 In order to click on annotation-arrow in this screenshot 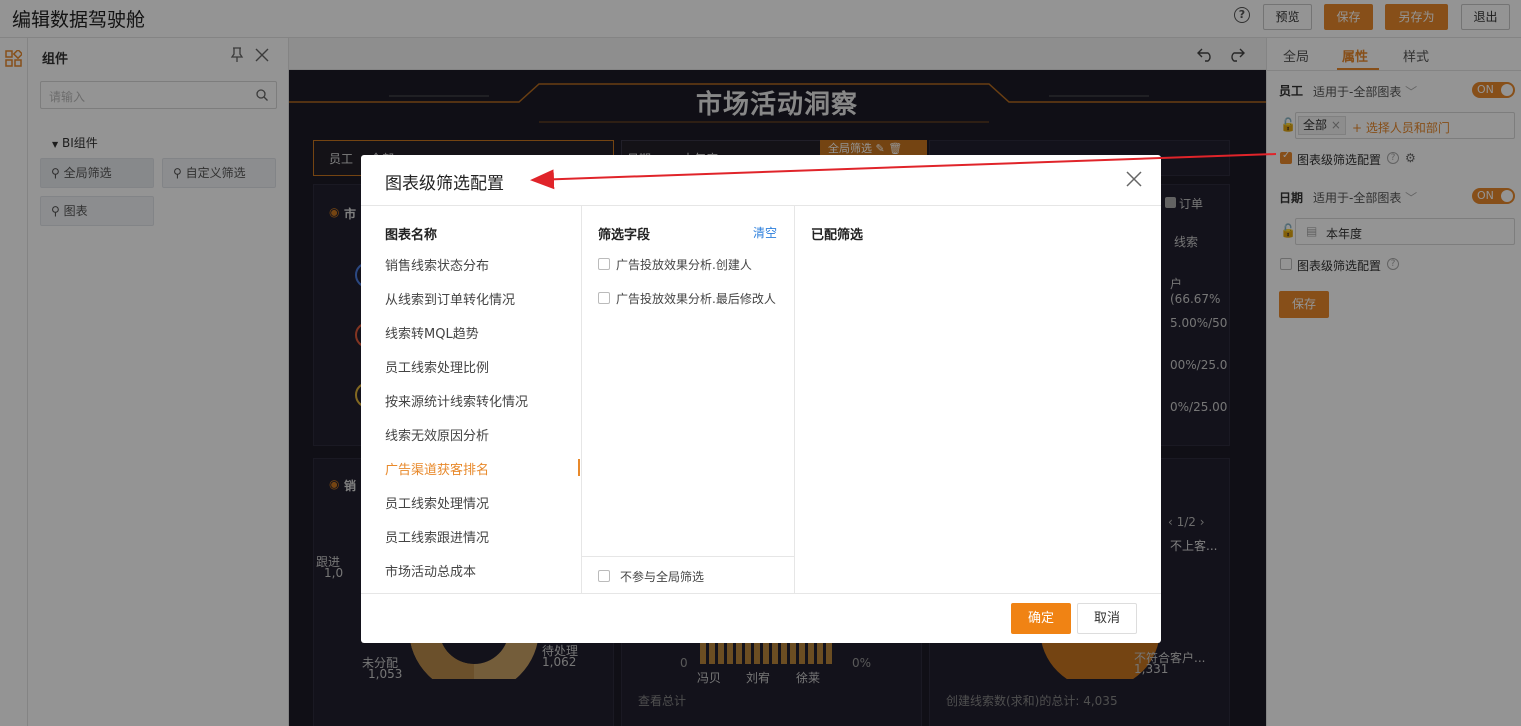, I will do `click(903, 171)`.